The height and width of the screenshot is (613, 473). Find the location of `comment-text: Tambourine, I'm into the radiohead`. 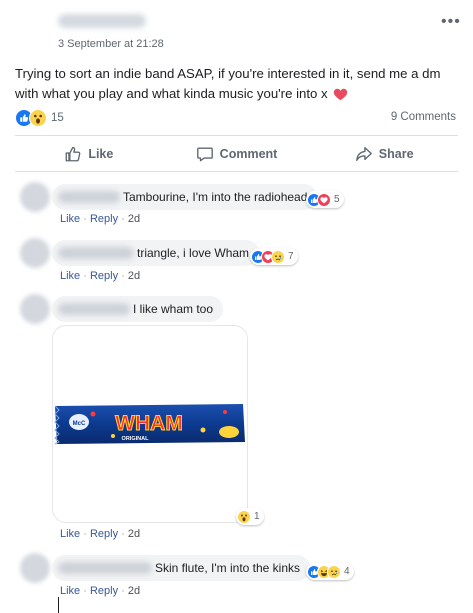

comment-text: Tambourine, I'm into the radiohead is located at coordinates (215, 197).